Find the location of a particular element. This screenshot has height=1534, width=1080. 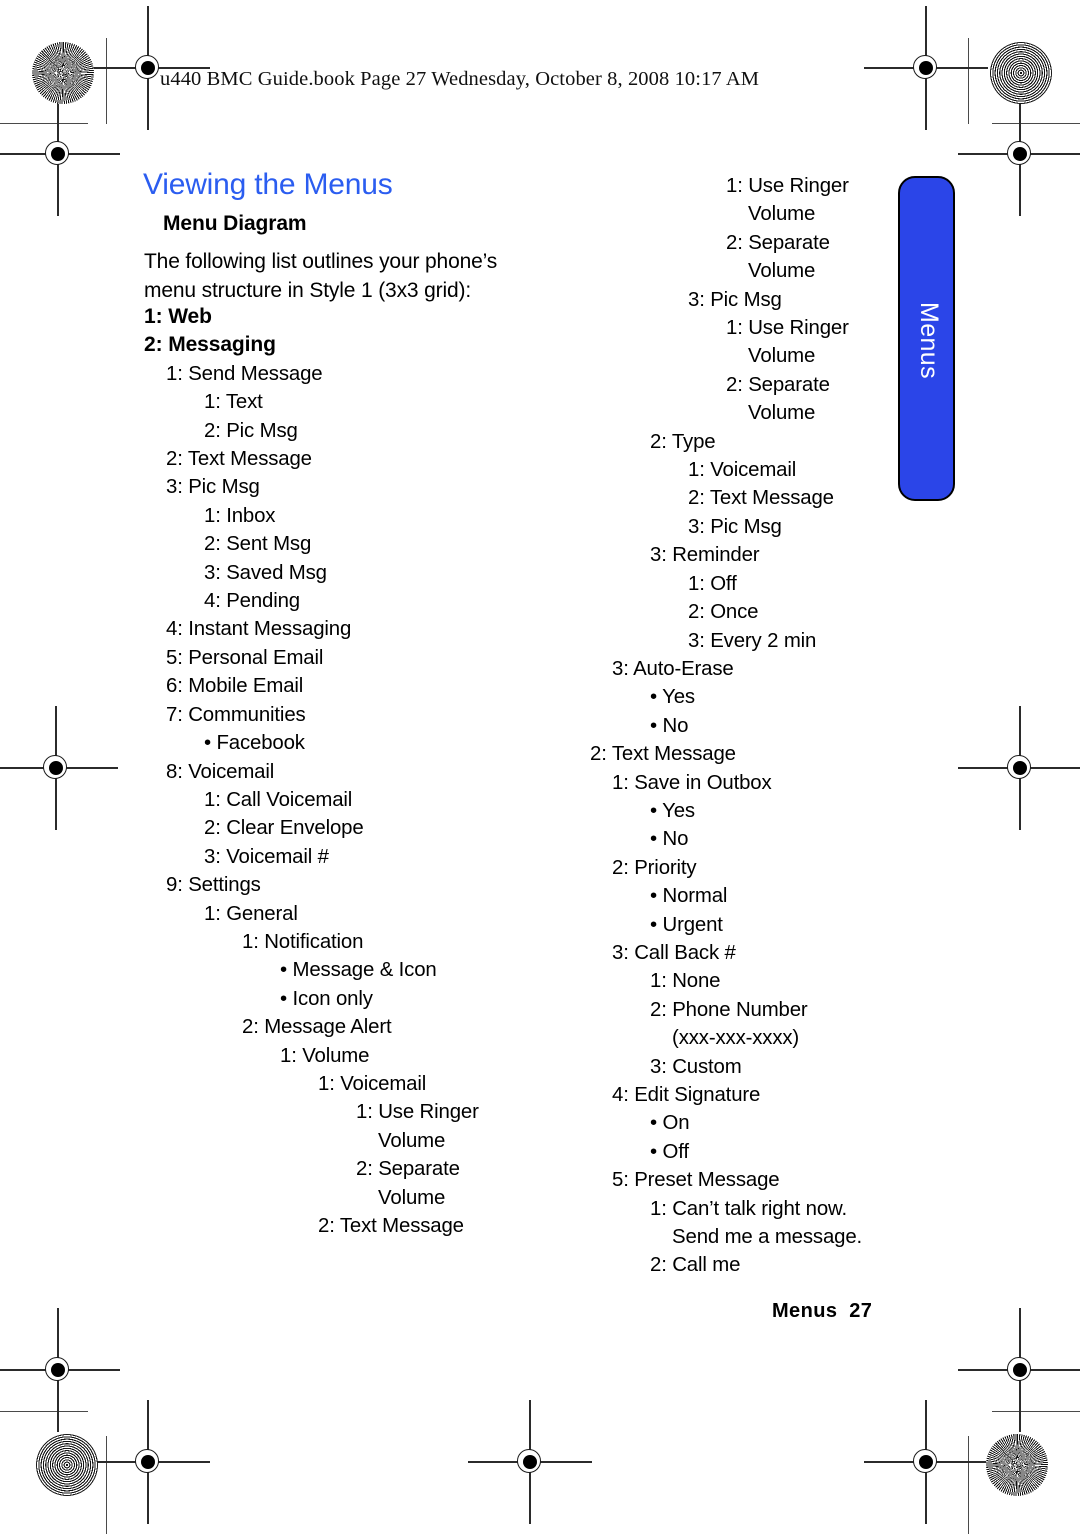

menu-diagram-entry: • Normal is located at coordinates (689, 896).